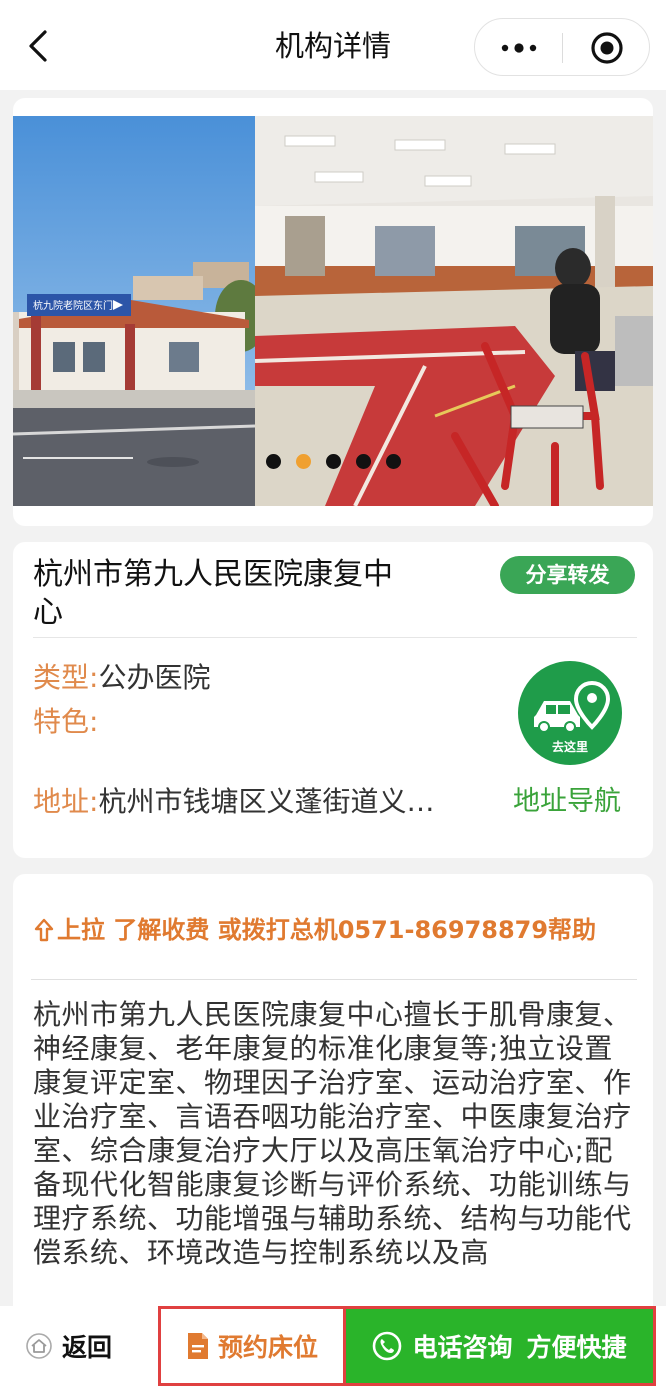 This screenshot has height=1386, width=666. I want to click on capsule-divider, so click(562, 48).